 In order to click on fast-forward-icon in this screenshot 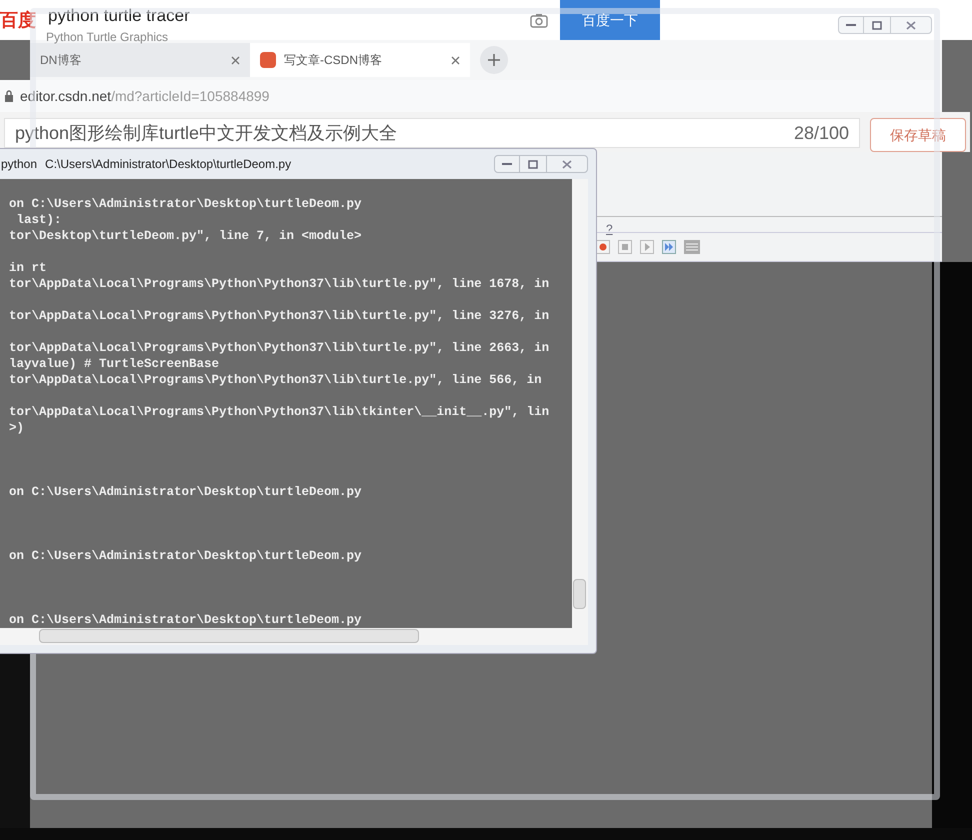, I will do `click(669, 247)`.